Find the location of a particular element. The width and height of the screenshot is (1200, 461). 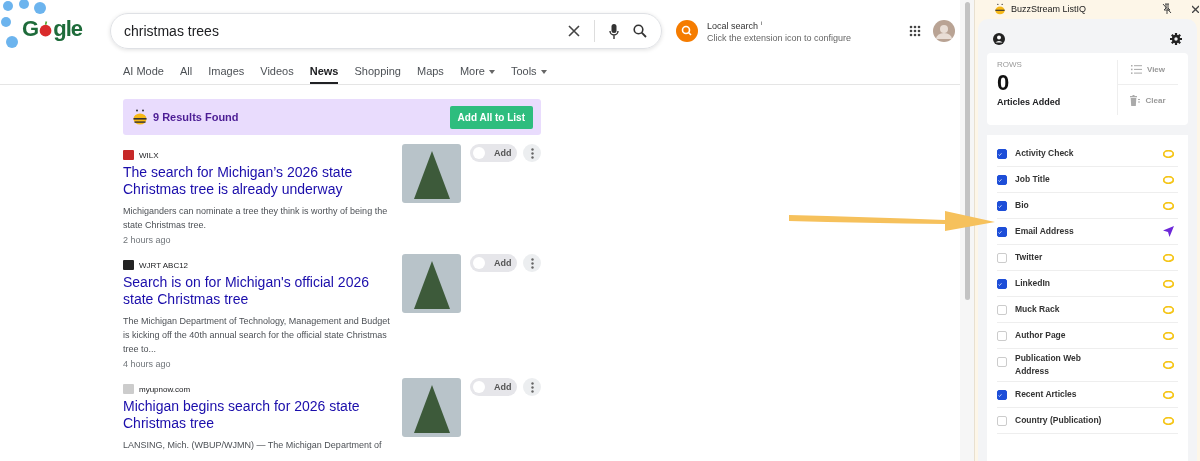

field-label: Job Title is located at coordinates (1033, 179).